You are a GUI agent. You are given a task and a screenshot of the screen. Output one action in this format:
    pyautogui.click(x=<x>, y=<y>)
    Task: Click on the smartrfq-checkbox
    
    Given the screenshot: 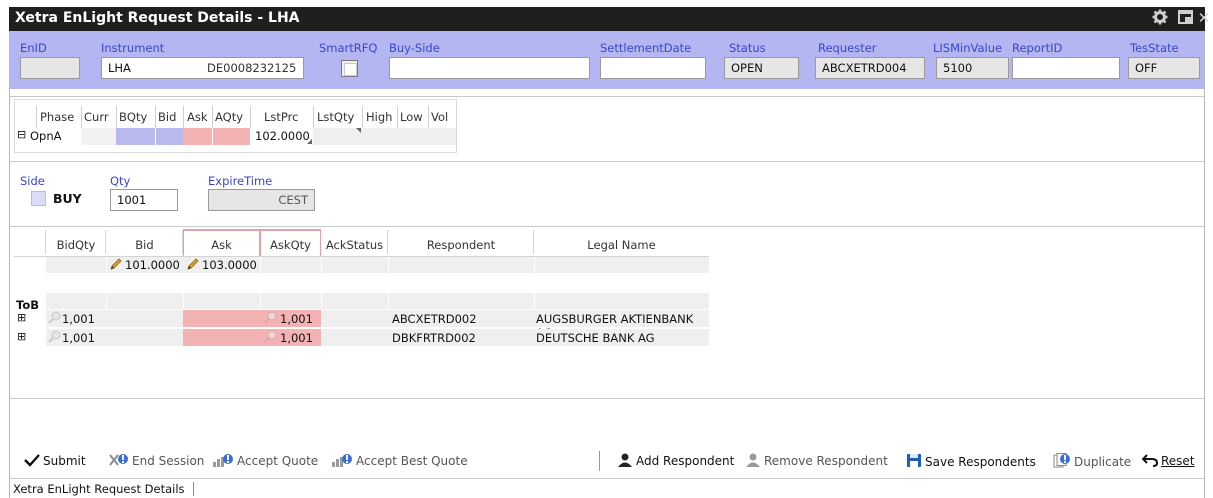 What is the action you would take?
    pyautogui.click(x=349, y=68)
    